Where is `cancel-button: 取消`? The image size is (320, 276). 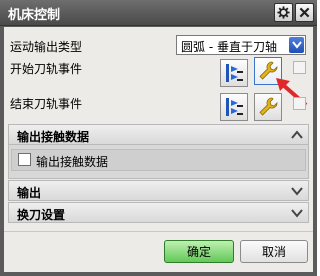
cancel-button: 取消 is located at coordinates (274, 251).